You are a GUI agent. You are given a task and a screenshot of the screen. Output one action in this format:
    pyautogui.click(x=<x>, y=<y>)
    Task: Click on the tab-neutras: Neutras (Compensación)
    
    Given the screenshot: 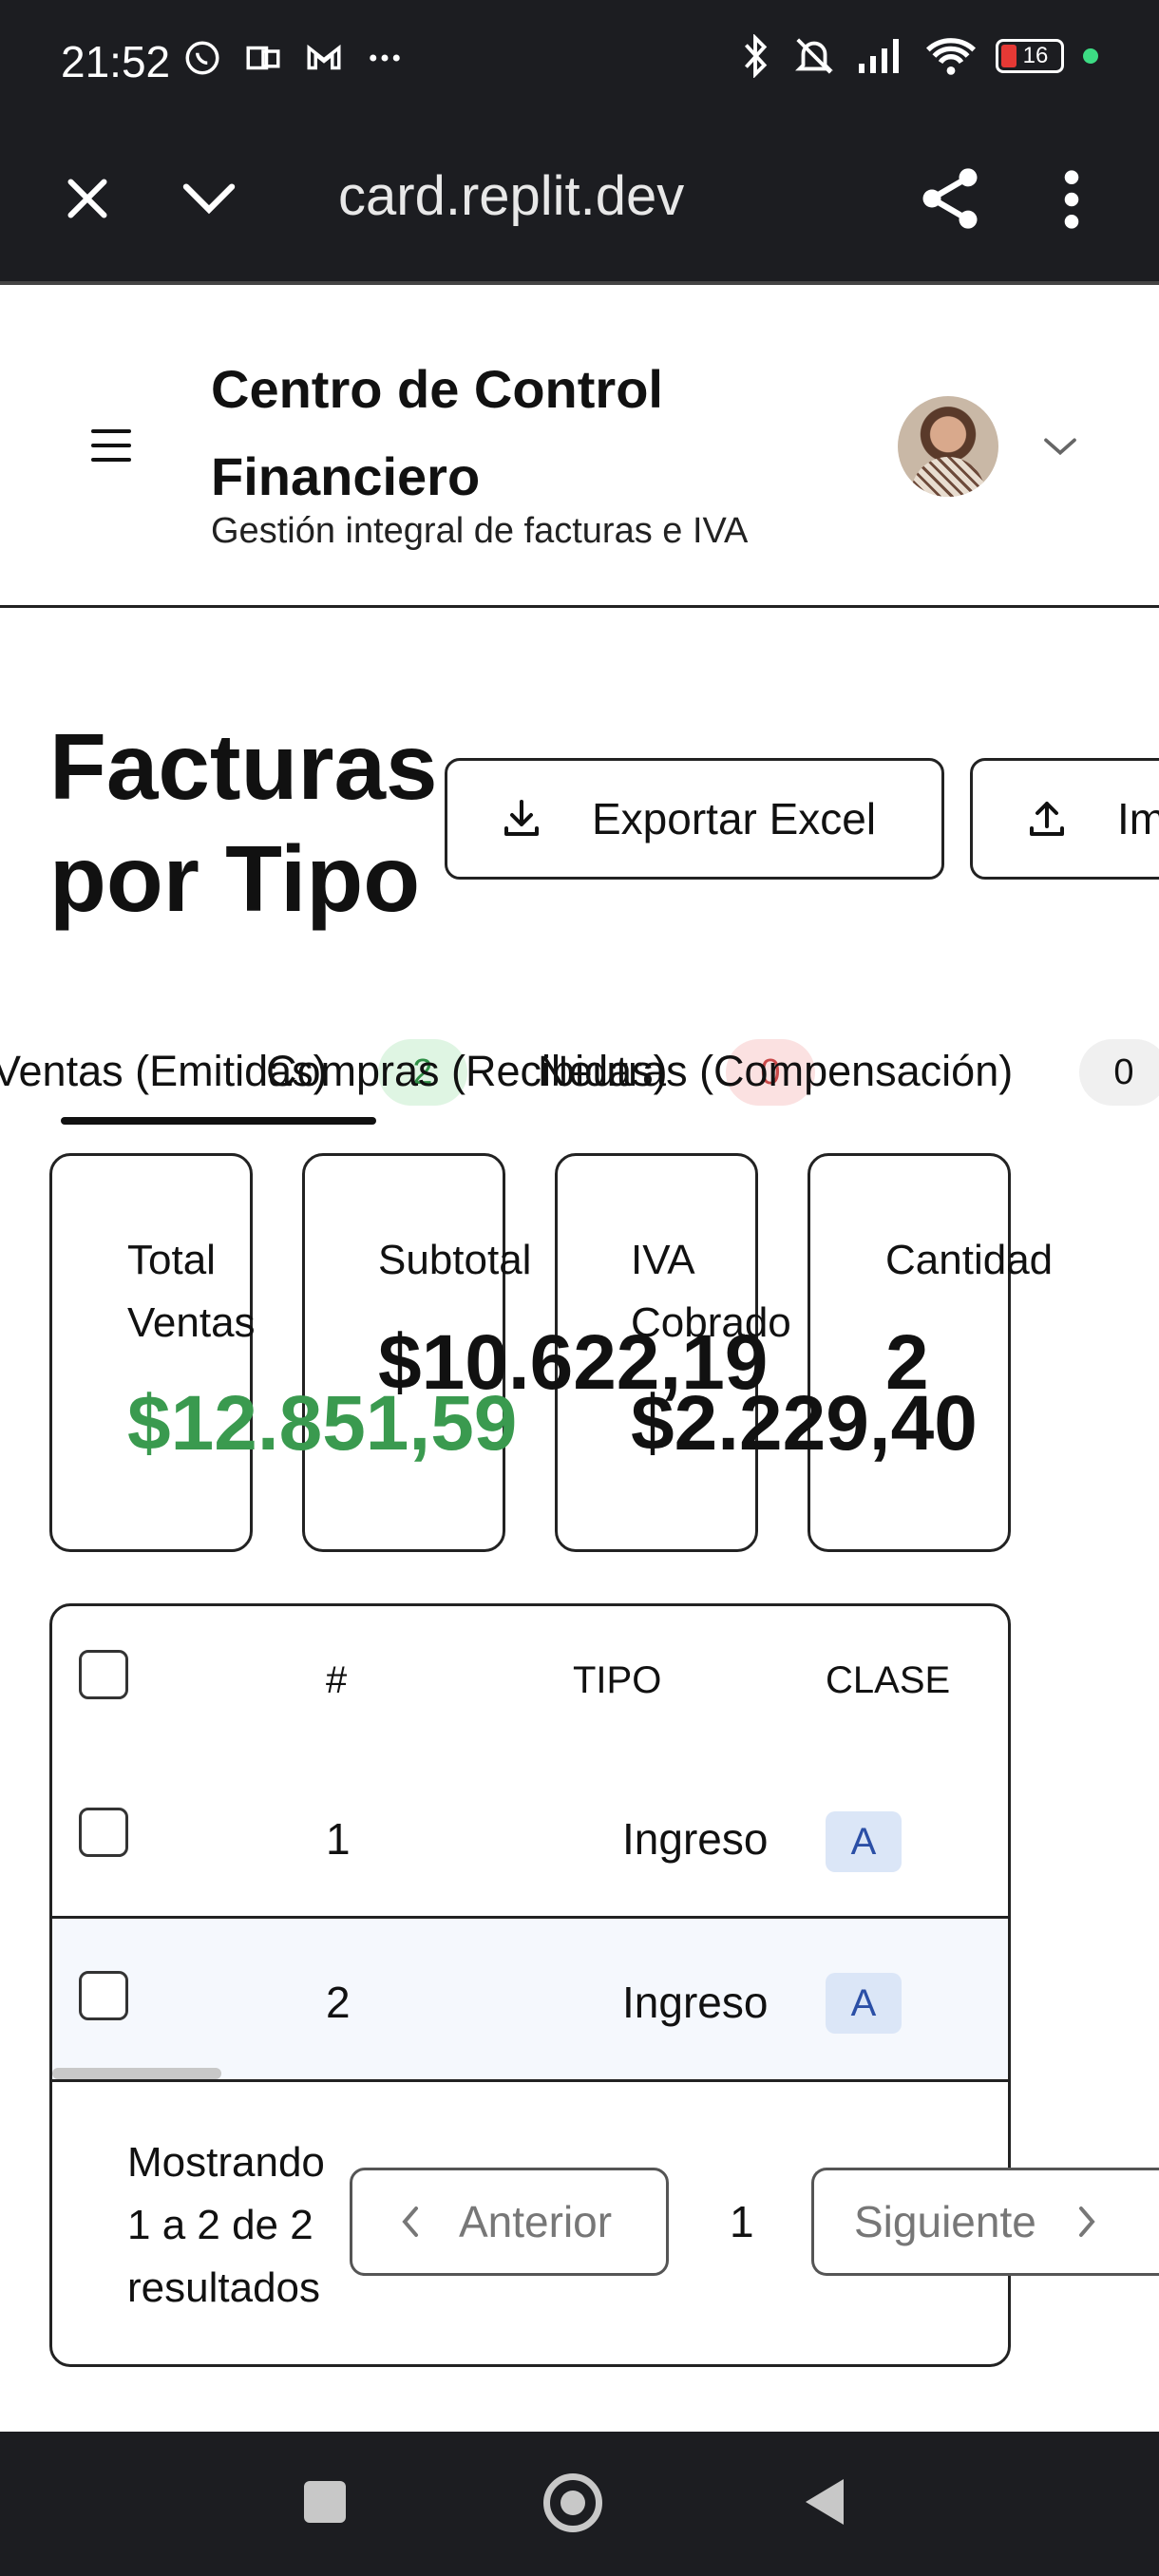 What is the action you would take?
    pyautogui.click(x=775, y=1071)
    